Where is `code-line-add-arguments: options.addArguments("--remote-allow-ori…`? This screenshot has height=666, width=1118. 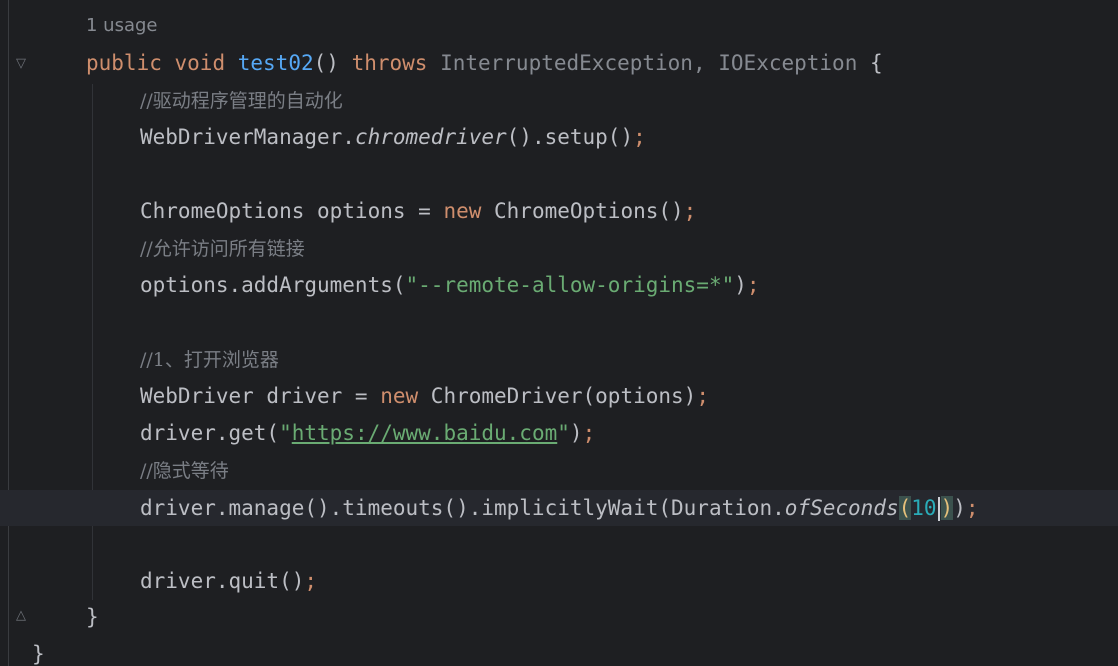
code-line-add-arguments: options.addArguments("--remote-allow-ori… is located at coordinates (450, 285).